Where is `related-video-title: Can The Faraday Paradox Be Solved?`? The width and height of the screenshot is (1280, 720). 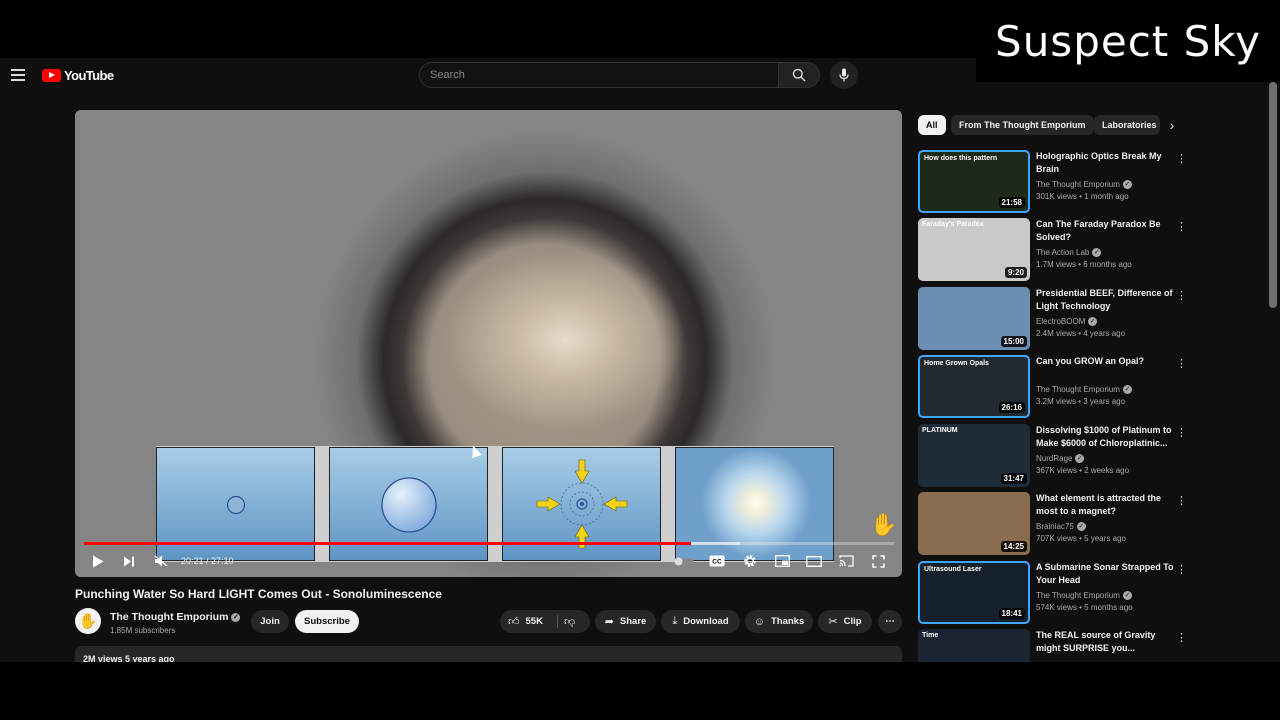 related-video-title: Can The Faraday Paradox Be Solved? is located at coordinates (1106, 231).